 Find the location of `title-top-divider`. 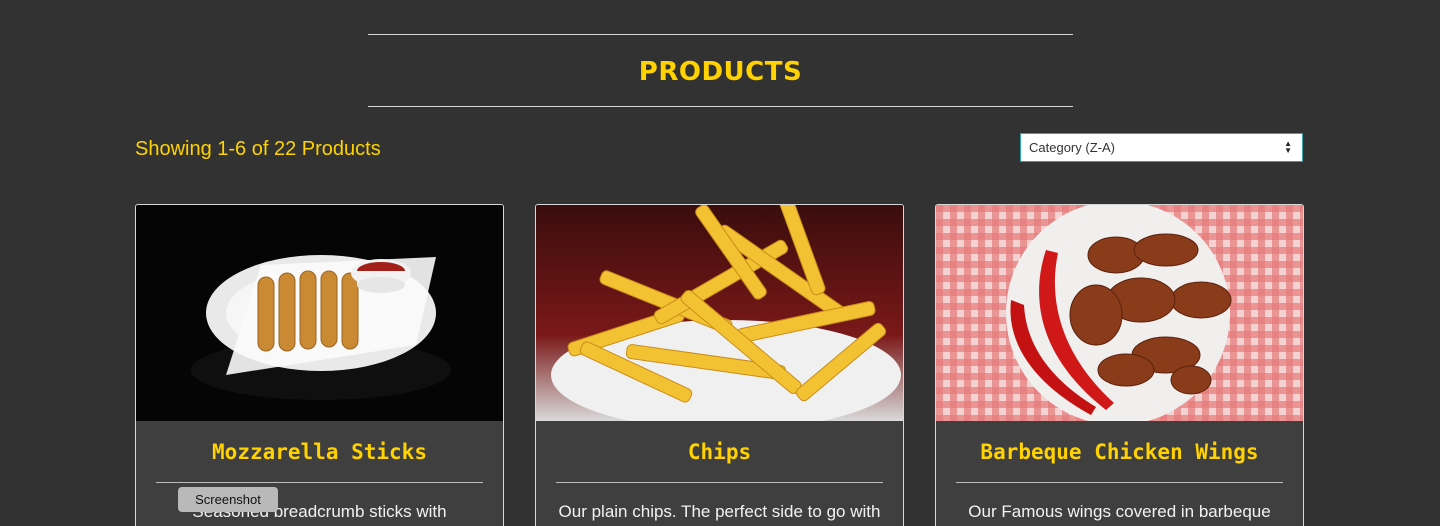

title-top-divider is located at coordinates (720, 34).